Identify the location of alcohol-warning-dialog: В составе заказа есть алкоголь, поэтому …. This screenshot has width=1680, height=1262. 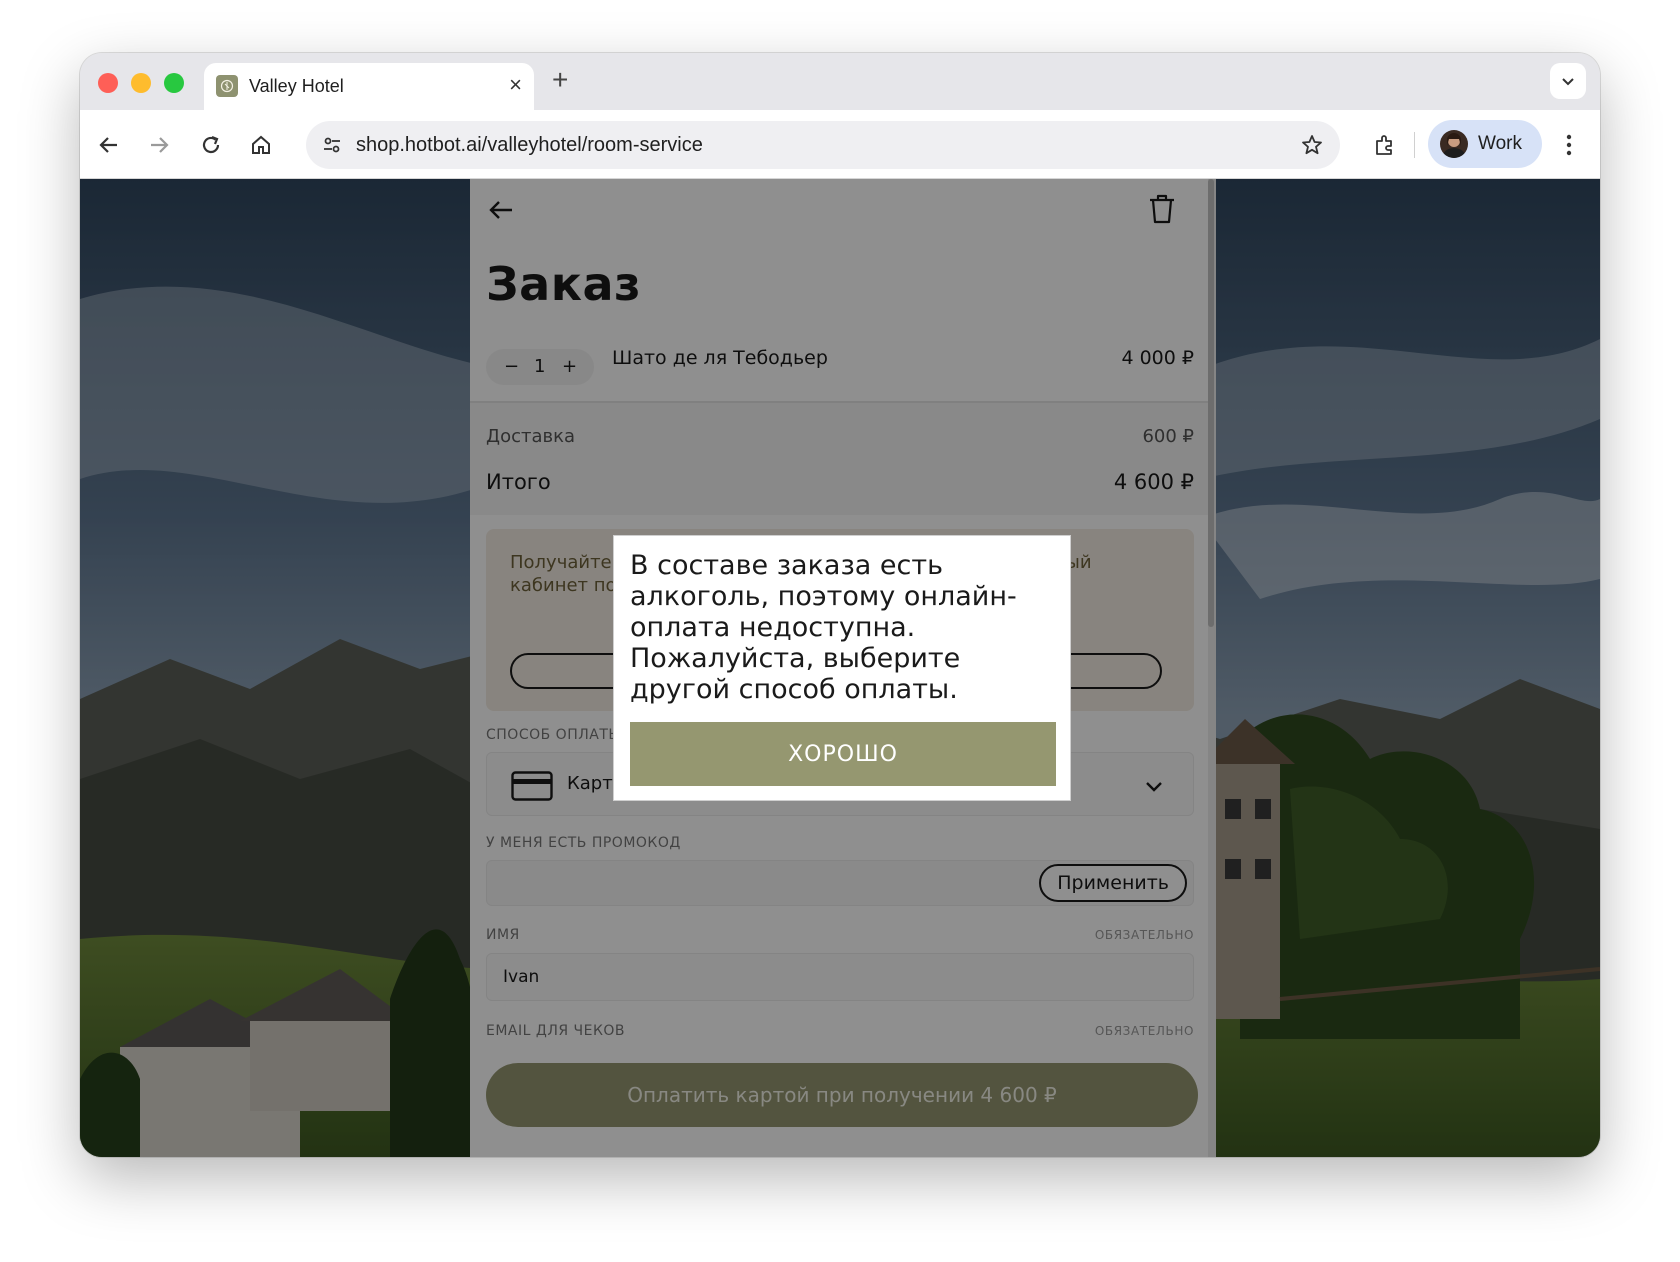
(842, 668).